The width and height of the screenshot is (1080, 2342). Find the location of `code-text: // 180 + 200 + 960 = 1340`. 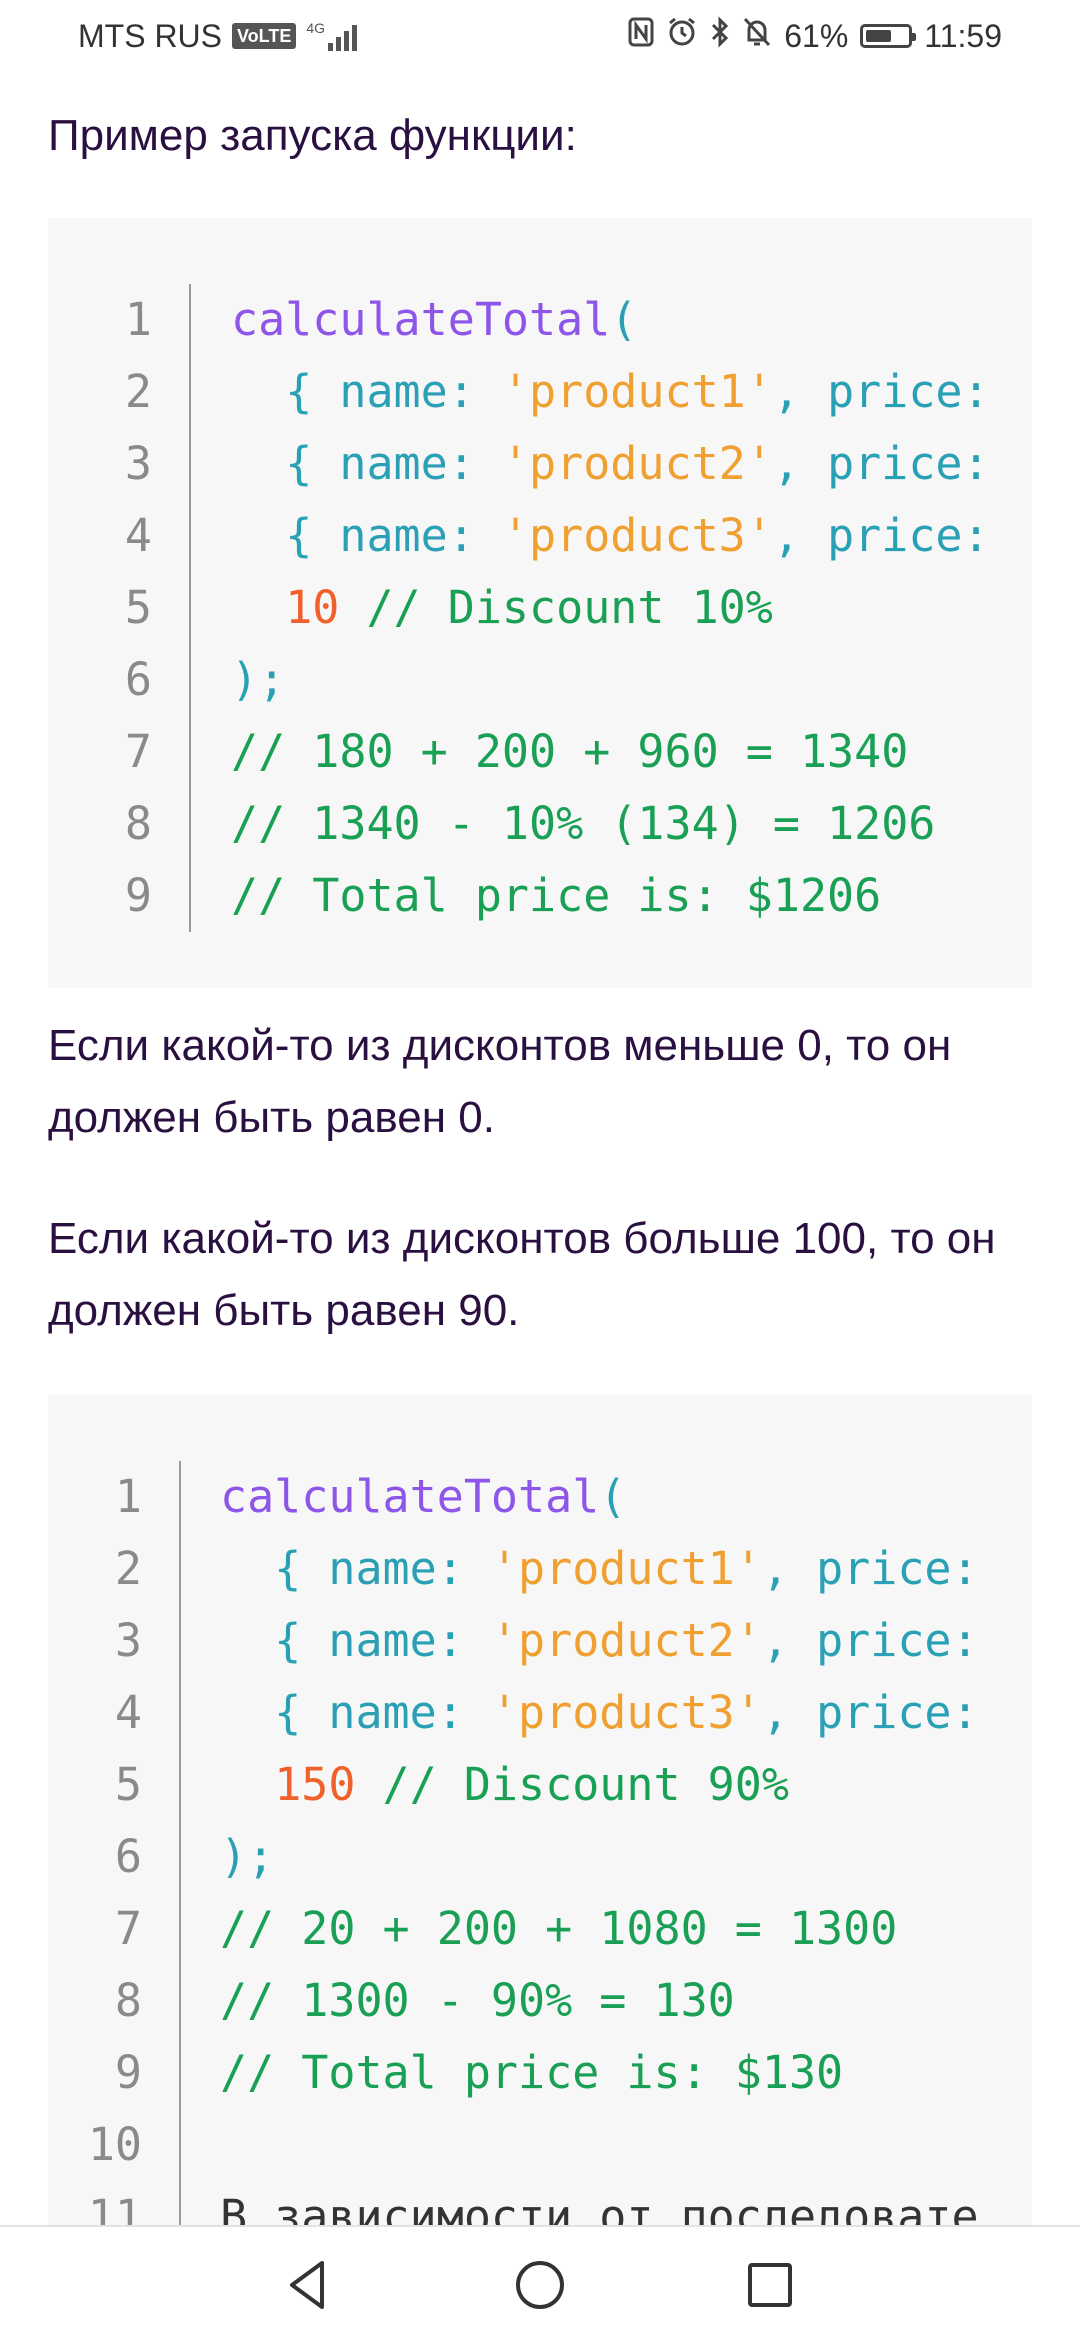

code-text: // 180 + 200 + 960 = 1340 is located at coordinates (569, 752).